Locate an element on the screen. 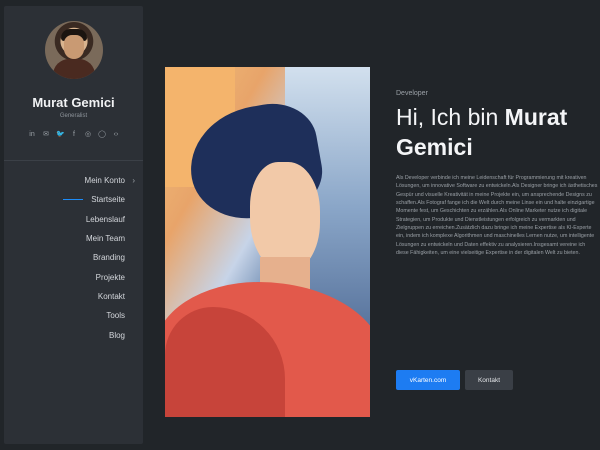 Image resolution: width=600 pixels, height=450 pixels. hero-eyebrow: Developer is located at coordinates (412, 93).